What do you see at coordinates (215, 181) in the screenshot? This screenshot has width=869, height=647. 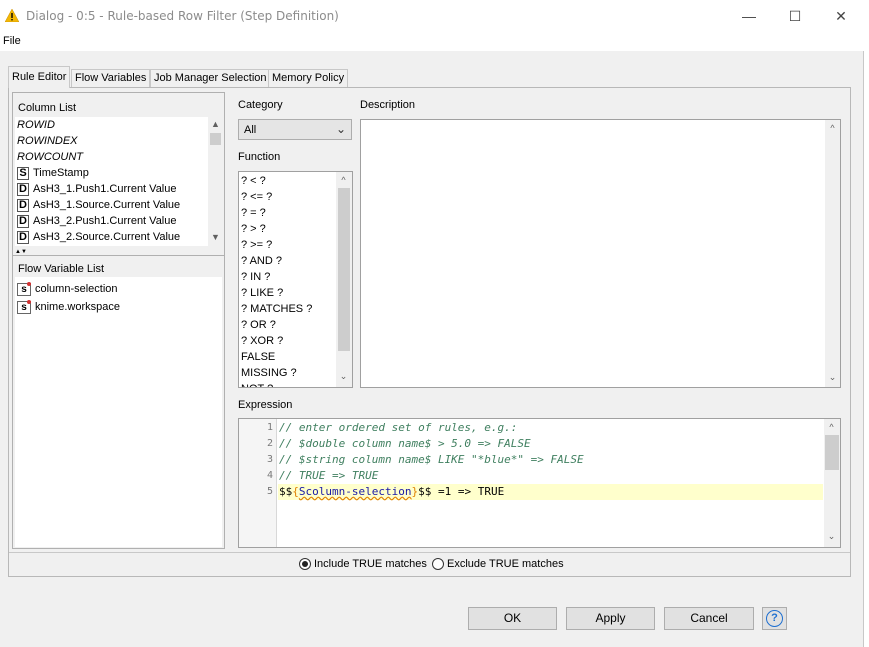 I see `column-list-scrollbar: ▲ ▼` at bounding box center [215, 181].